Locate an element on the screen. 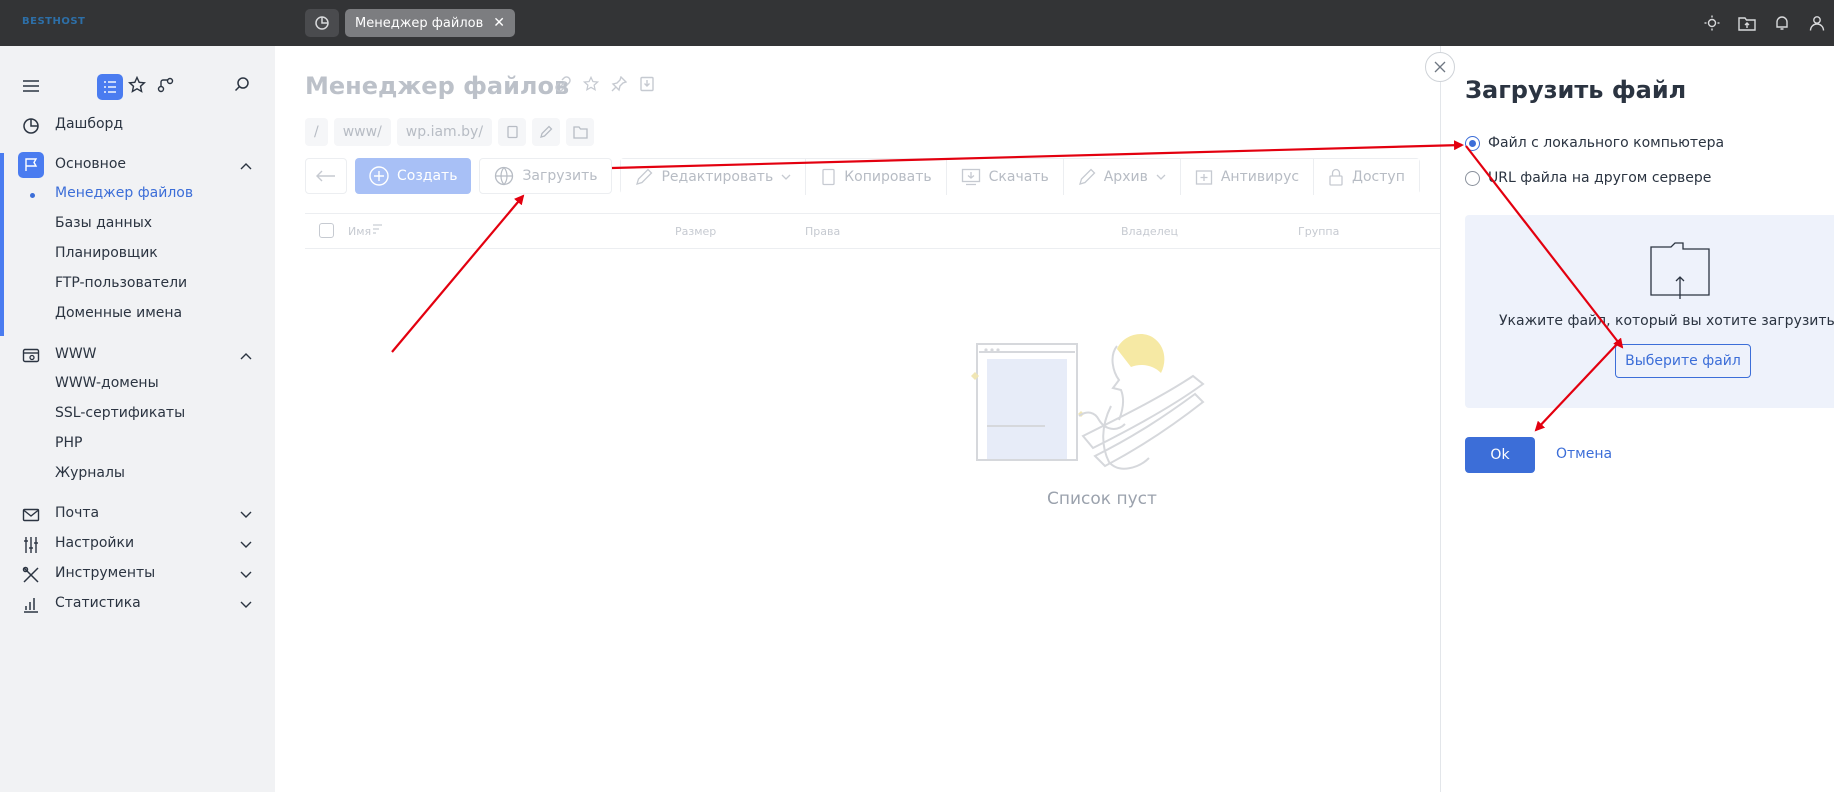  sidebar-item-www-domains: WWW-домены is located at coordinates (107, 383).